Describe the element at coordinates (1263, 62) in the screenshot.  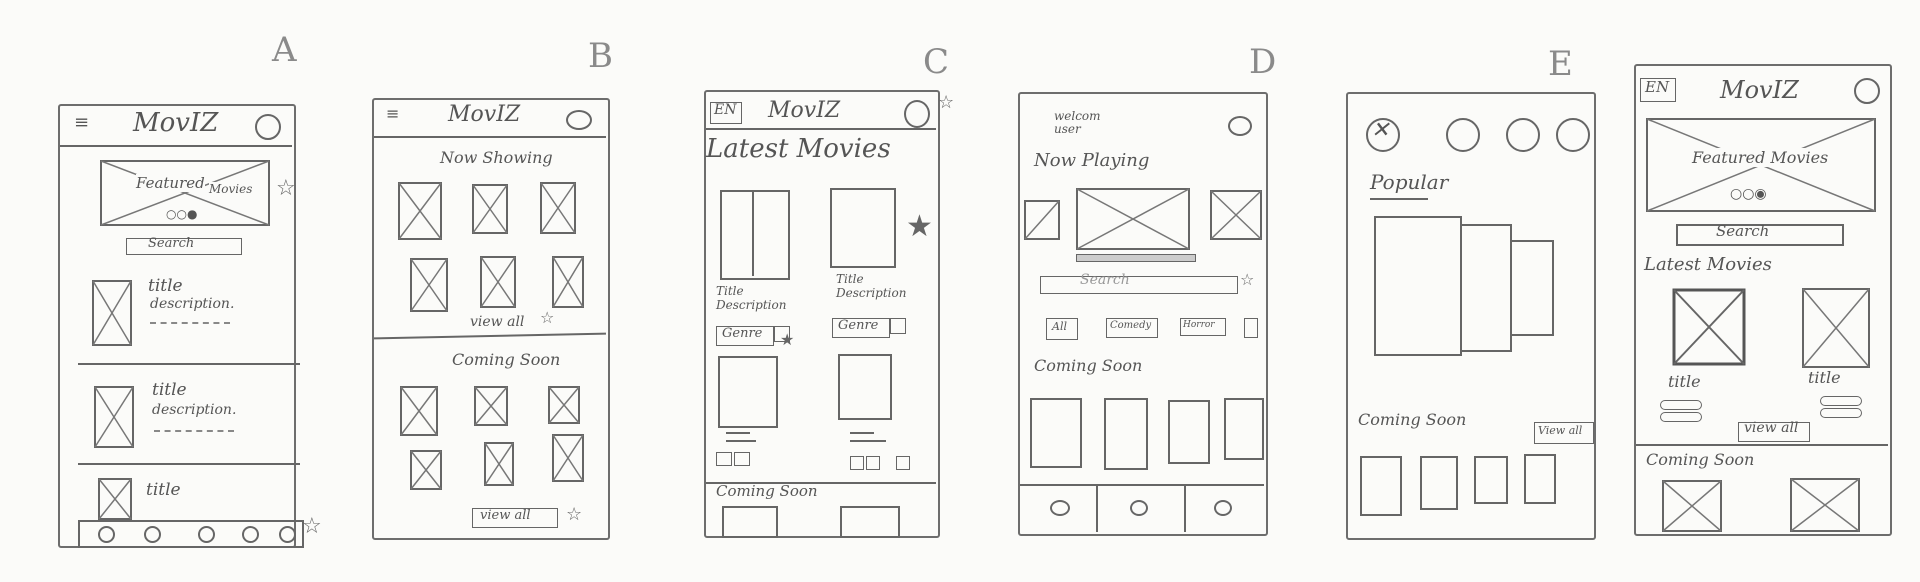
I see `frame-label-d: D` at that location.